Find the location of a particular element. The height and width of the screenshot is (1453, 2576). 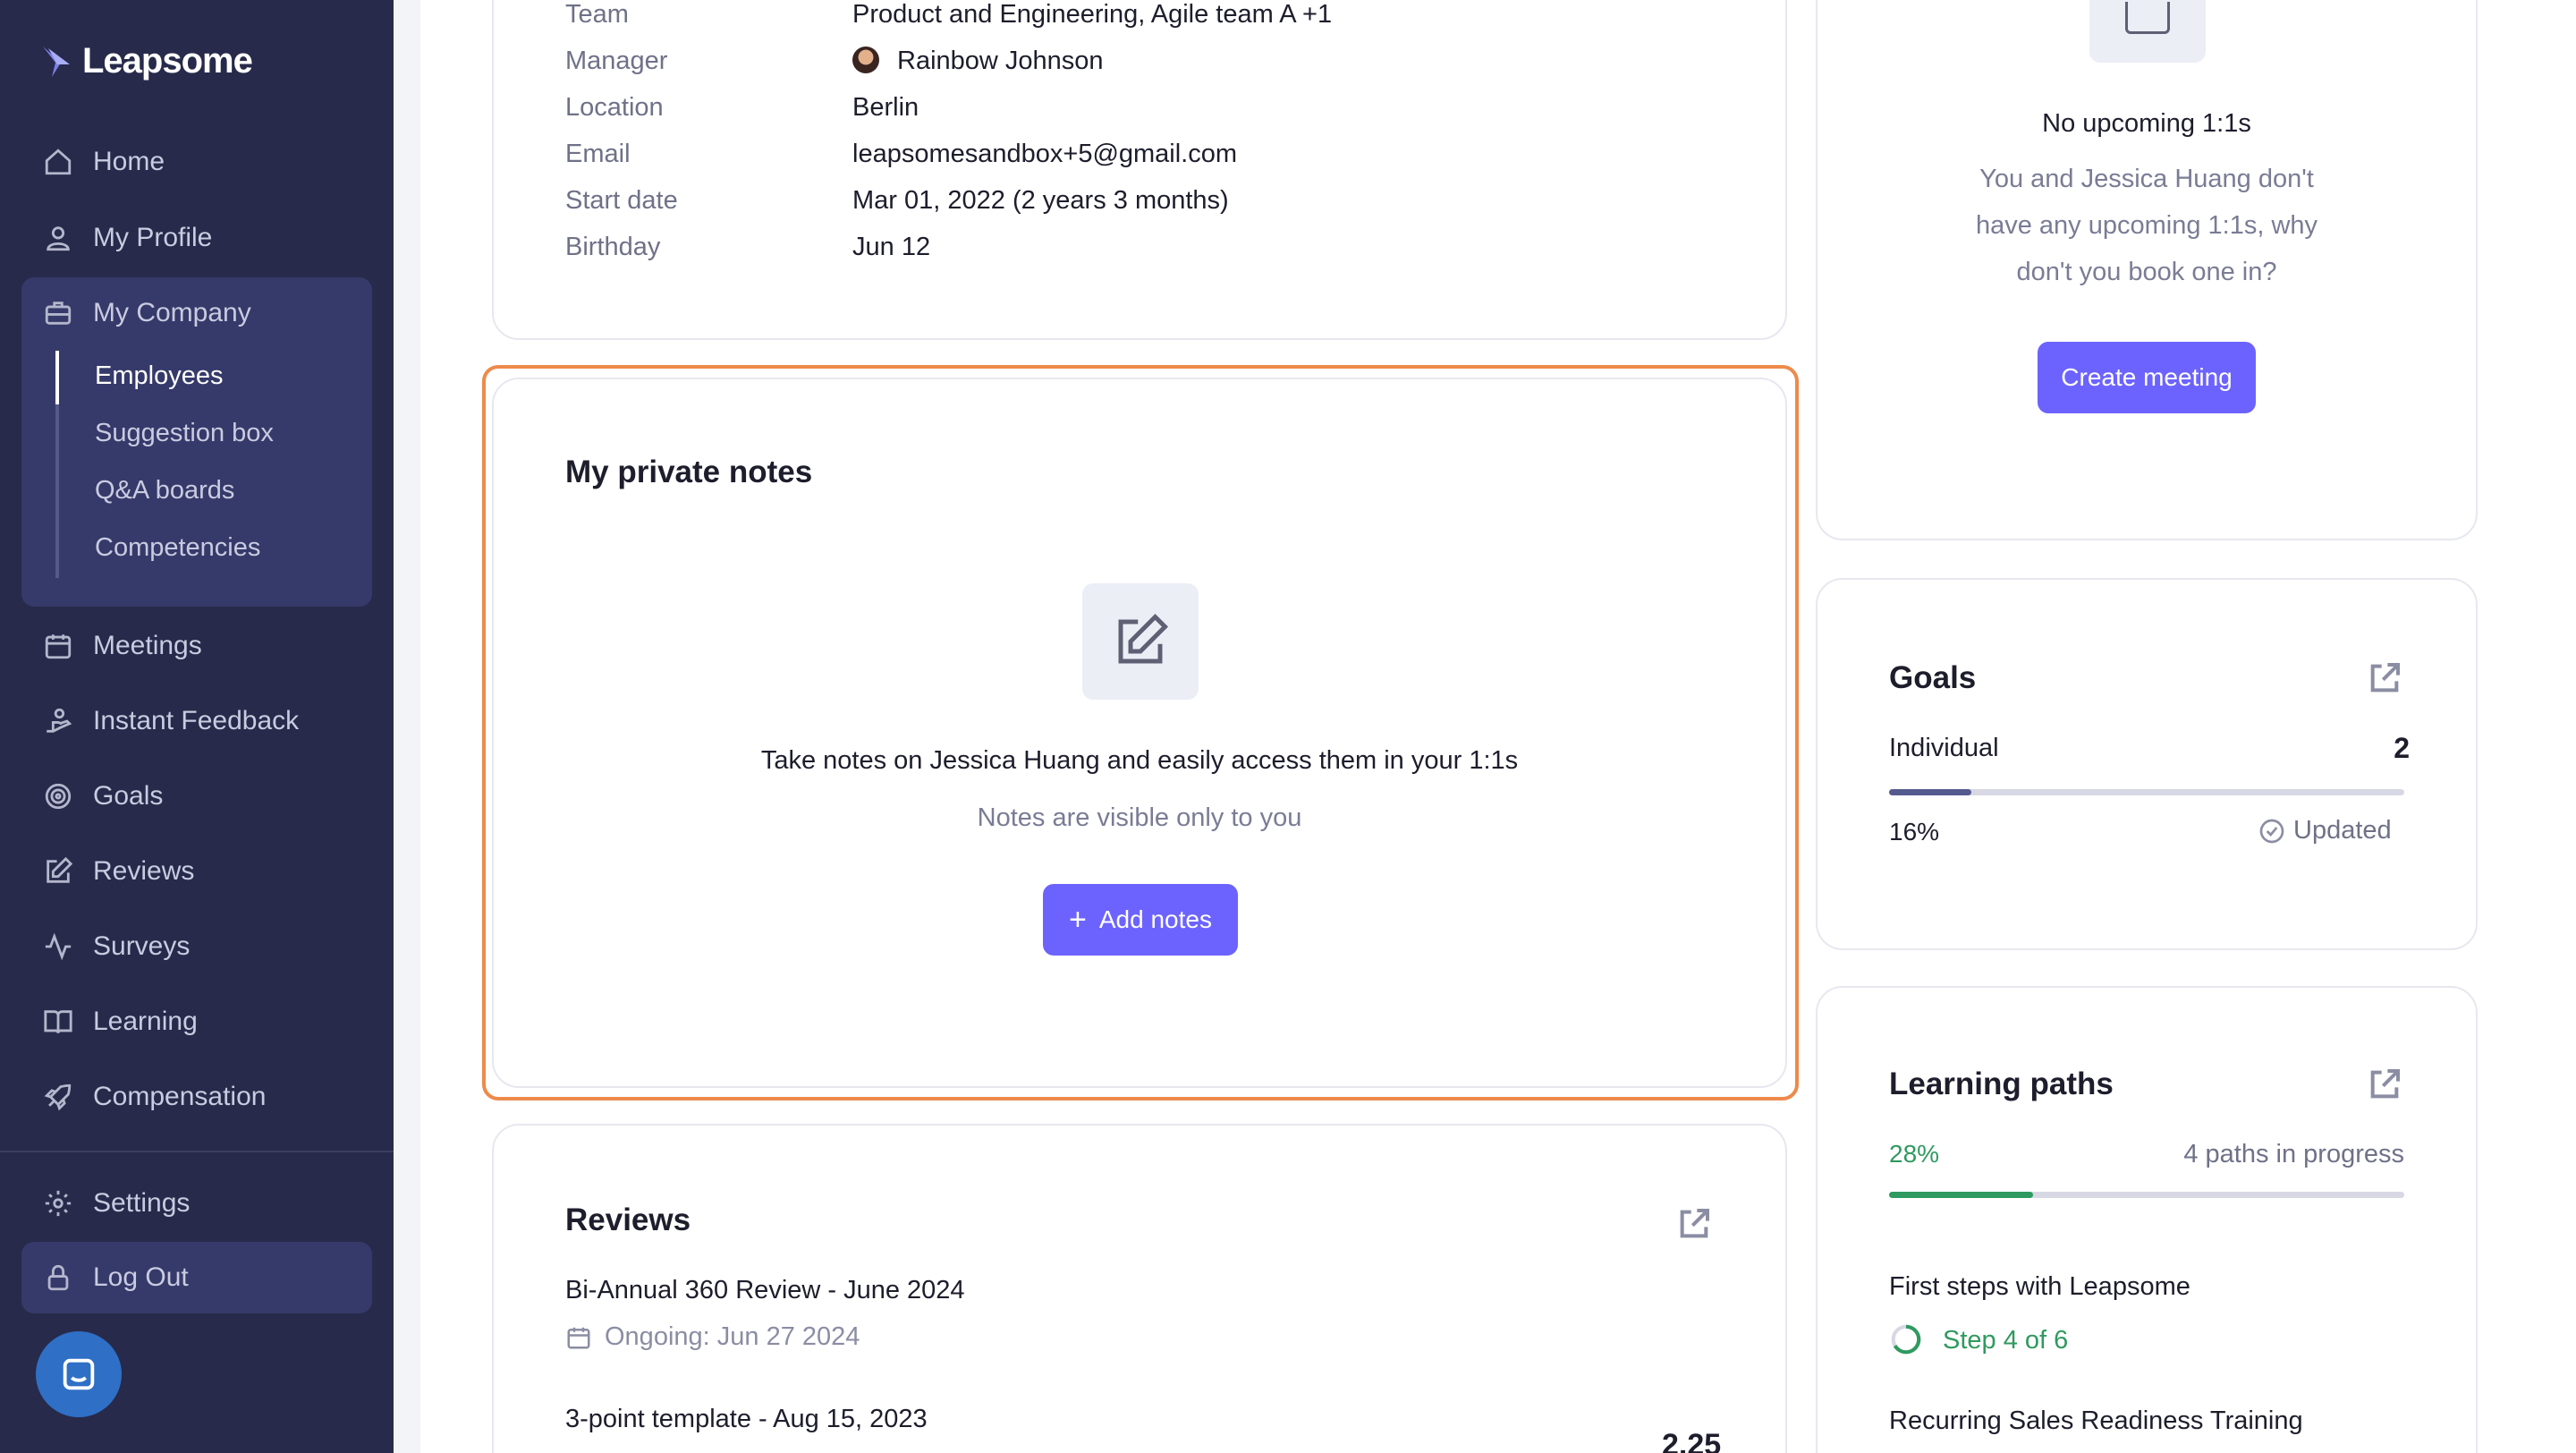

start-date-value: Mar 01, 2022 (2 years 3 months) is located at coordinates (1040, 200).